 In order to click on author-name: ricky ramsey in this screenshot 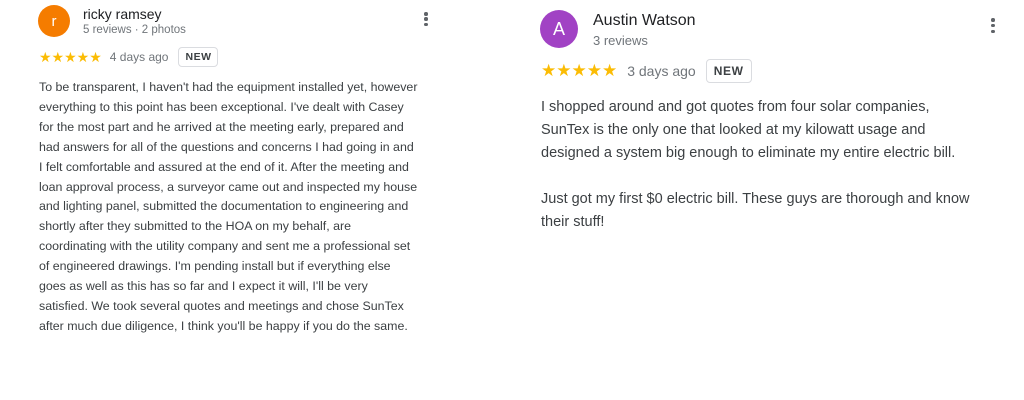, I will do `click(122, 14)`.